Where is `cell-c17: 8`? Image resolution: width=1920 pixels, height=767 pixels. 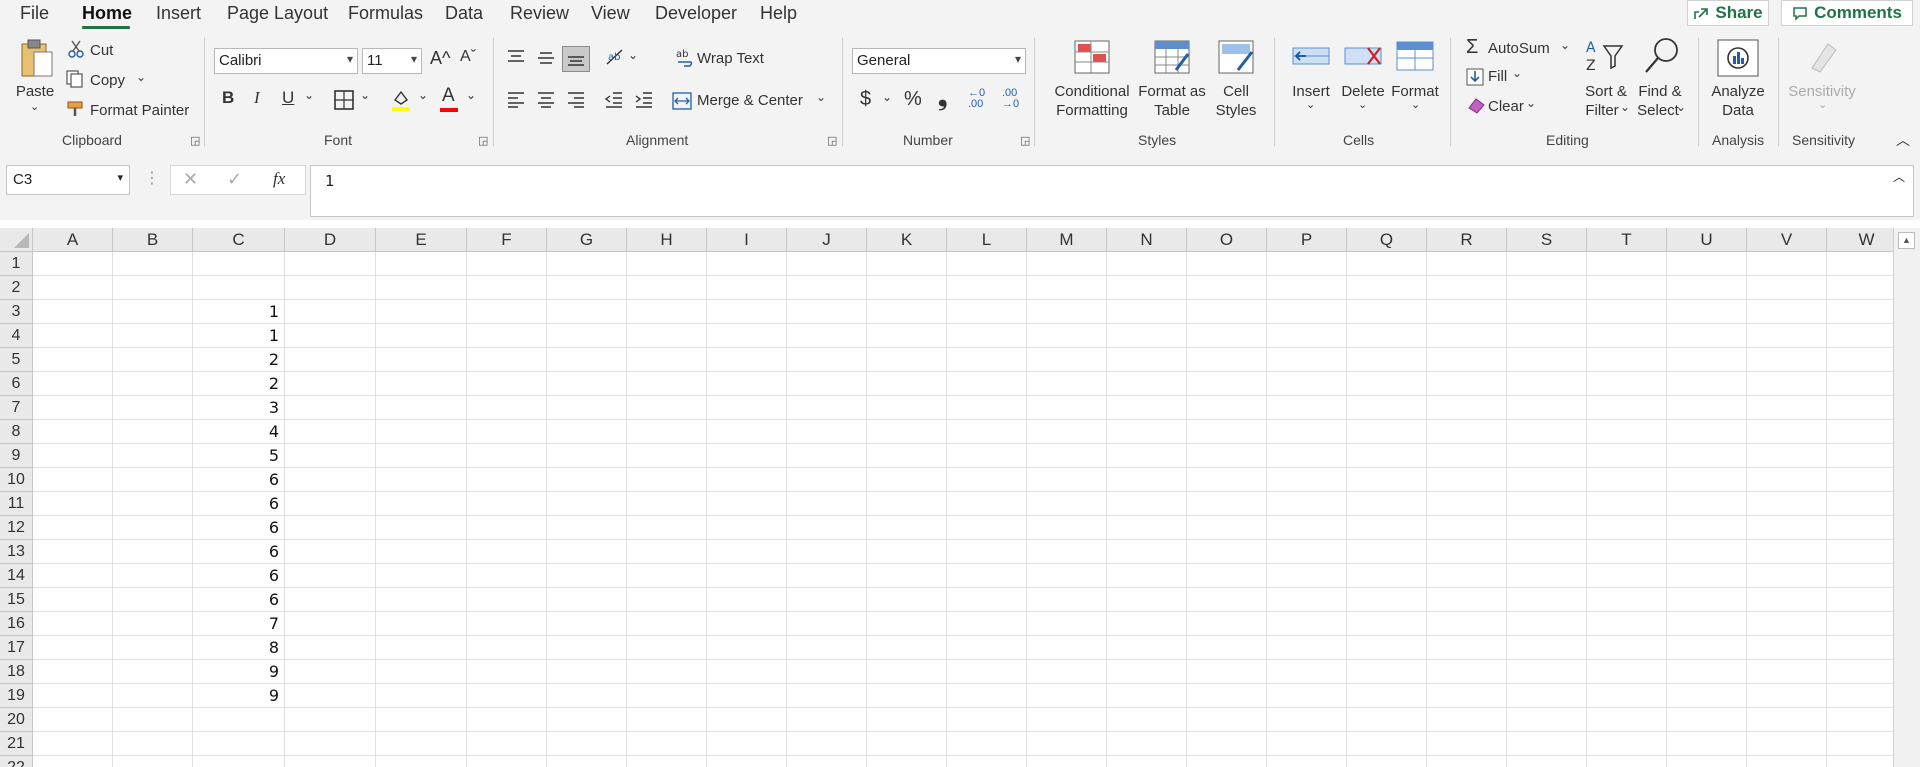
cell-c17: 8 is located at coordinates (236, 648).